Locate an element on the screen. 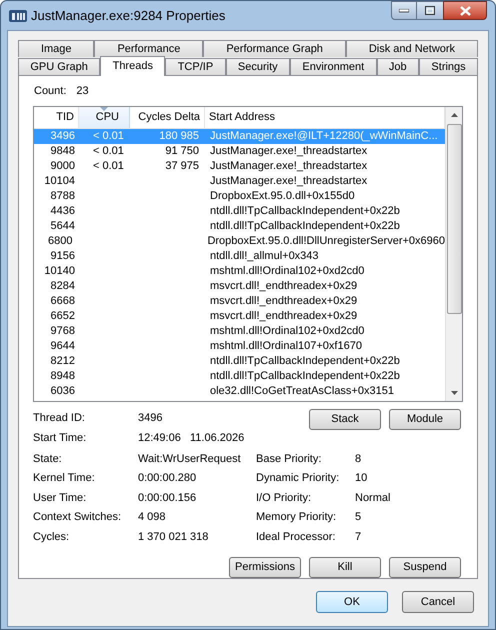 The image size is (496, 630). thread-row: 10104 JustManager.exe!_threadstartex is located at coordinates (239, 181).